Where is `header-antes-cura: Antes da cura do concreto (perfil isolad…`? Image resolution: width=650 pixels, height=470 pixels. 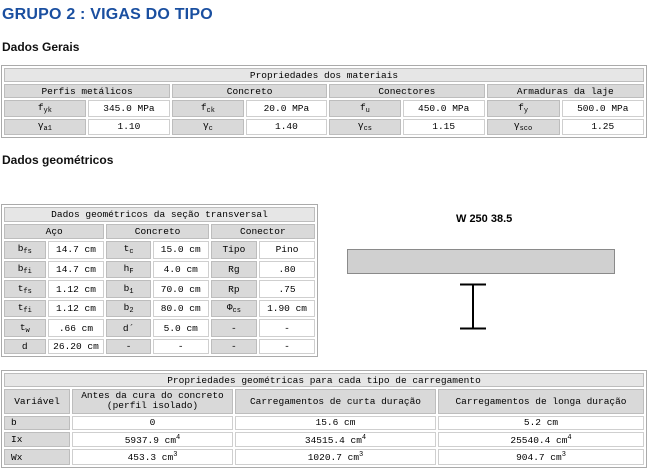
header-antes-cura: Antes da cura do concreto (perfil isolad… is located at coordinates (152, 401).